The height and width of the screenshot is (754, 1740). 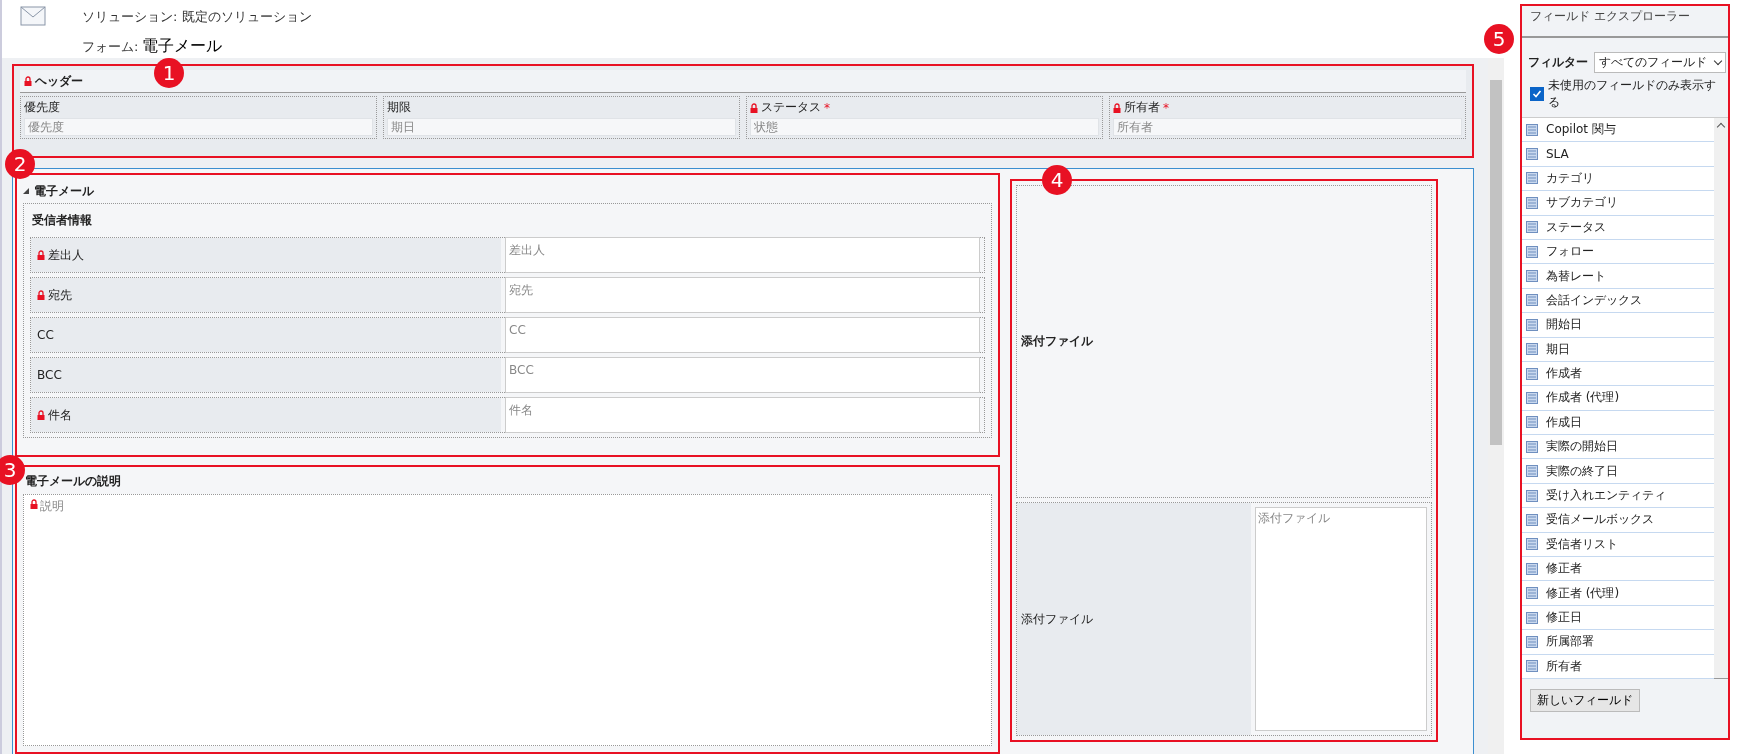 I want to click on solution-label: ソリューション: 既定のソリューション, so click(x=197, y=17).